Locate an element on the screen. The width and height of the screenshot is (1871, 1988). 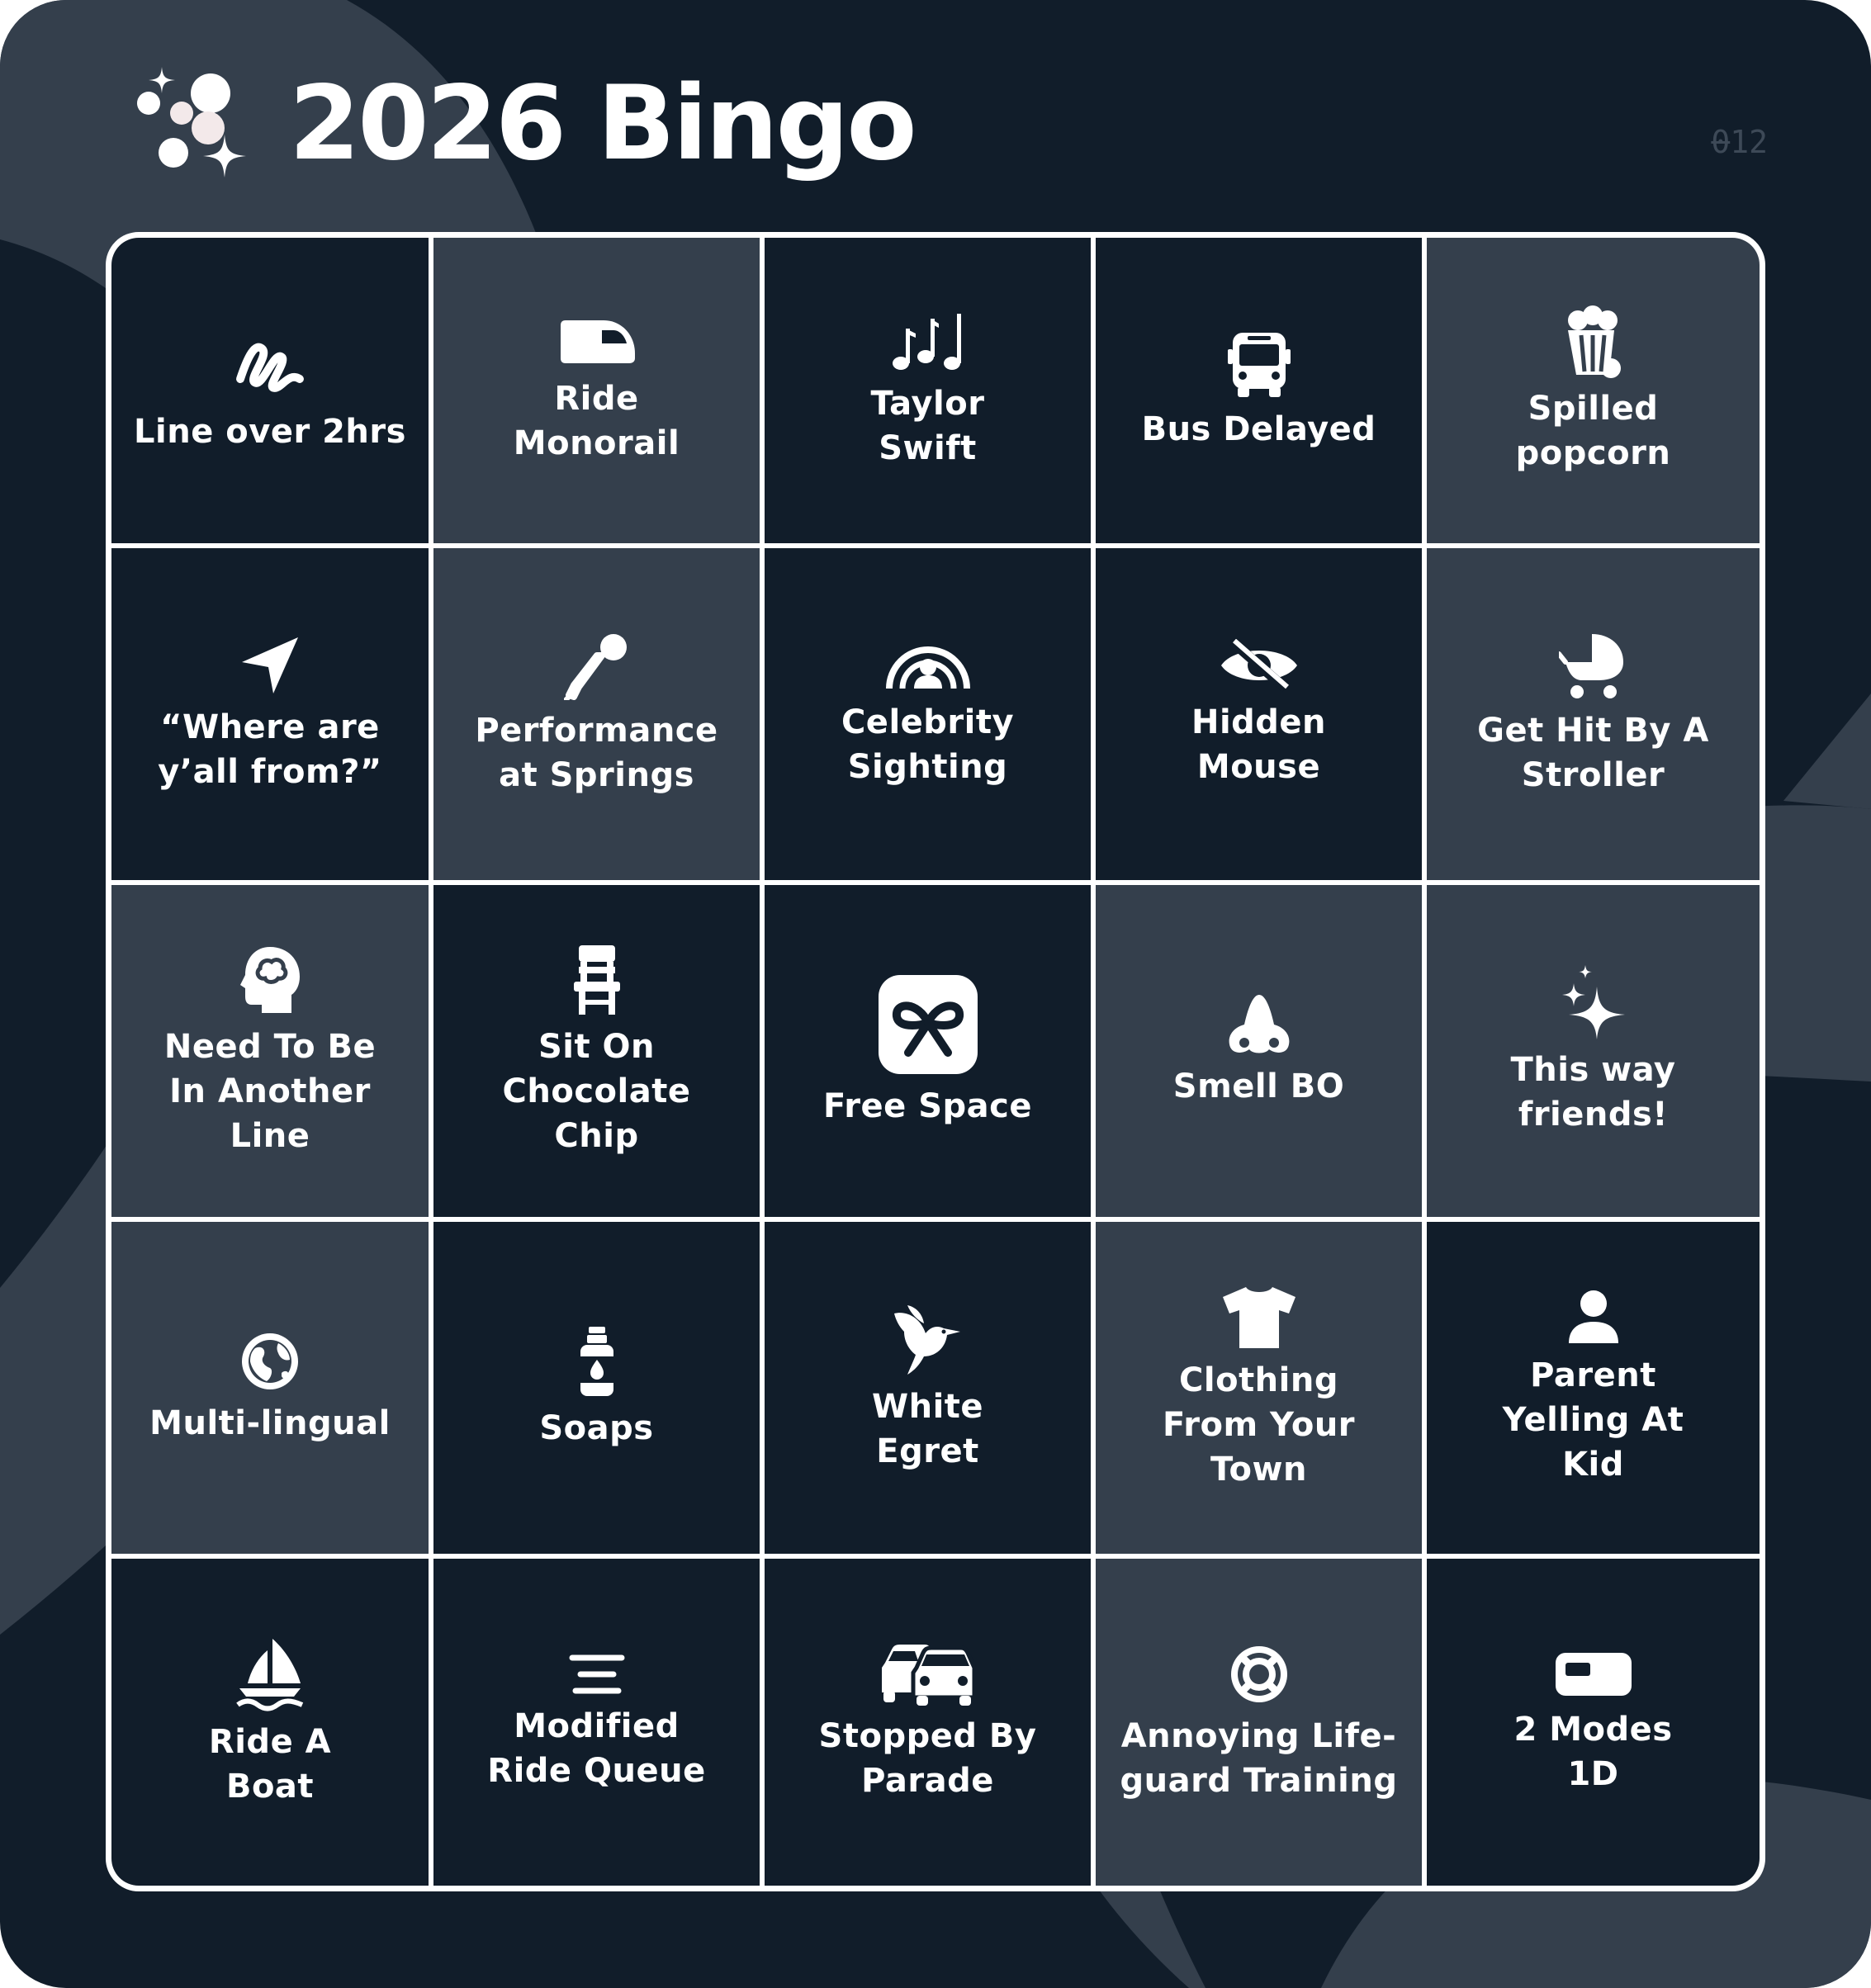
bingo-cell-label: Need To Be In Another Line is located at coordinates (270, 1091).